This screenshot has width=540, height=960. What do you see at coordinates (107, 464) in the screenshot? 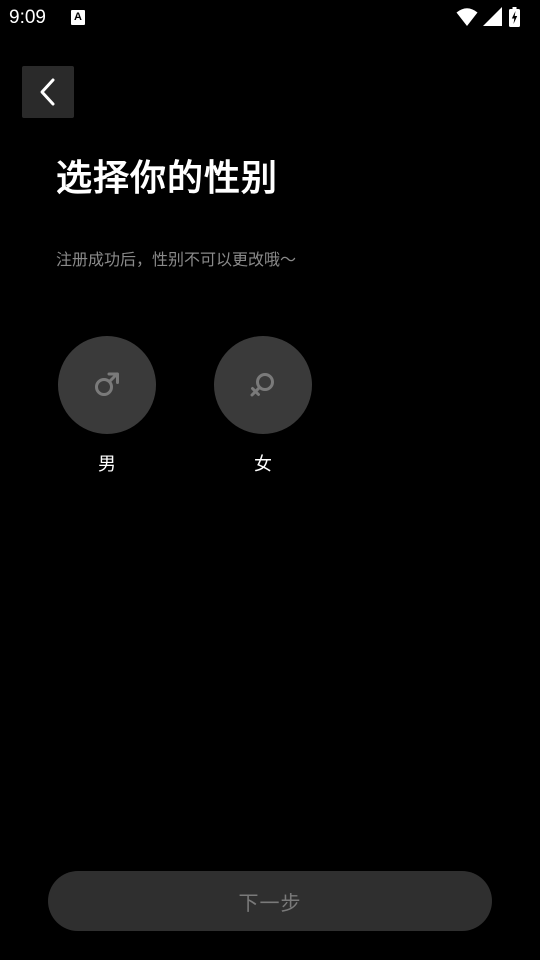
I see `gender-label-male: 男` at bounding box center [107, 464].